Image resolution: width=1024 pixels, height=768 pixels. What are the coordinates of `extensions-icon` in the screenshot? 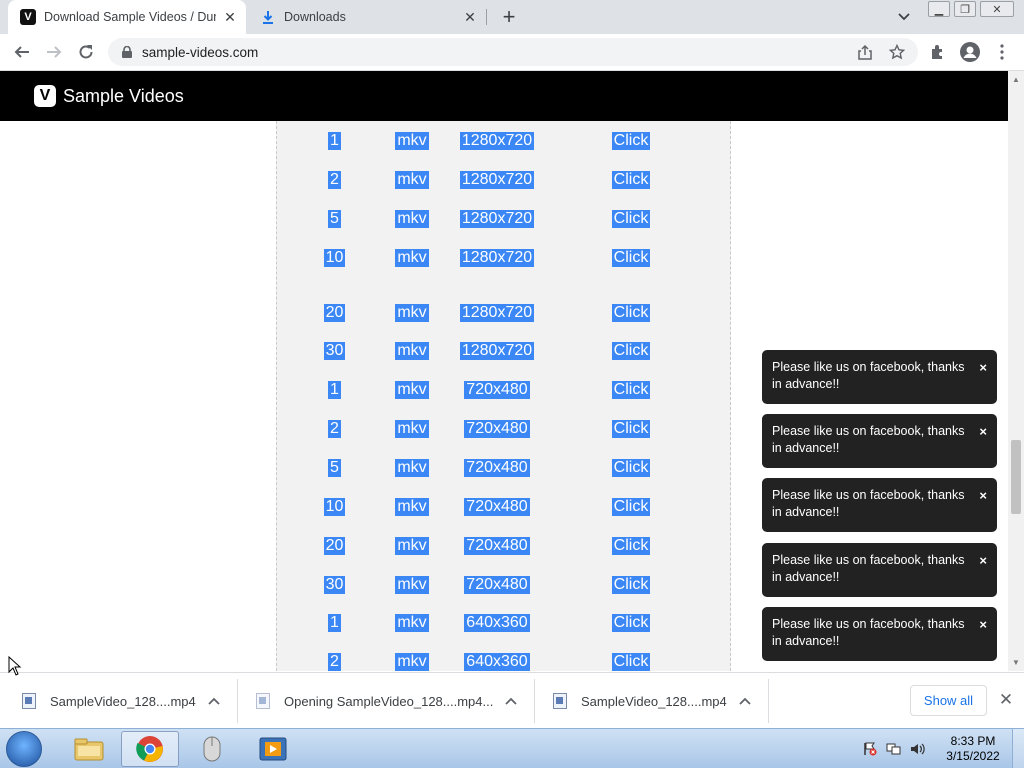 It's located at (938, 52).